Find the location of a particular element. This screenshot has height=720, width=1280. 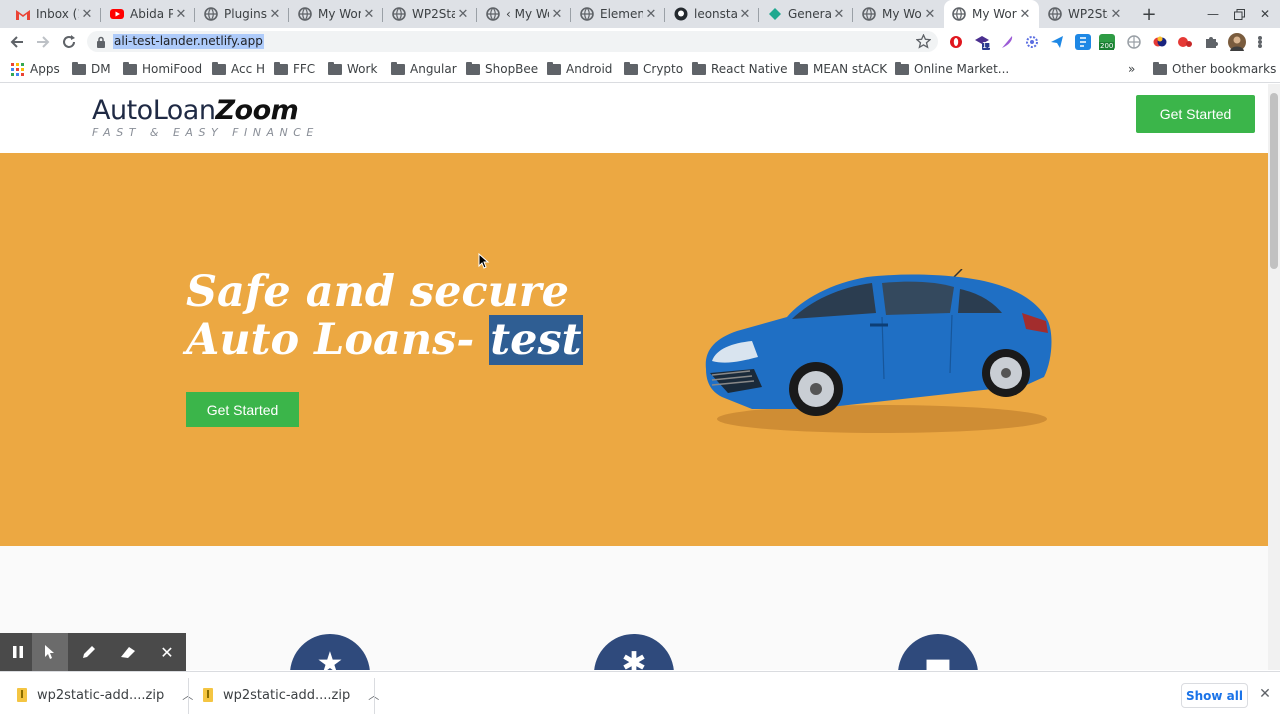

url-container: ali-test-lander.netlify.app is located at coordinates (188, 41).